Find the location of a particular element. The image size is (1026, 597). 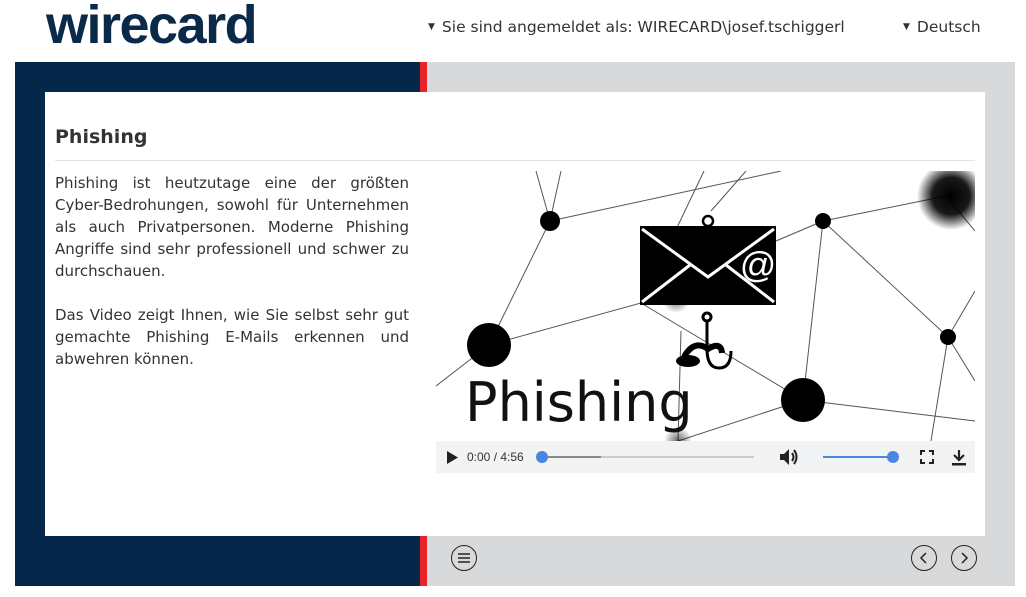

download-icon is located at coordinates (959, 457).